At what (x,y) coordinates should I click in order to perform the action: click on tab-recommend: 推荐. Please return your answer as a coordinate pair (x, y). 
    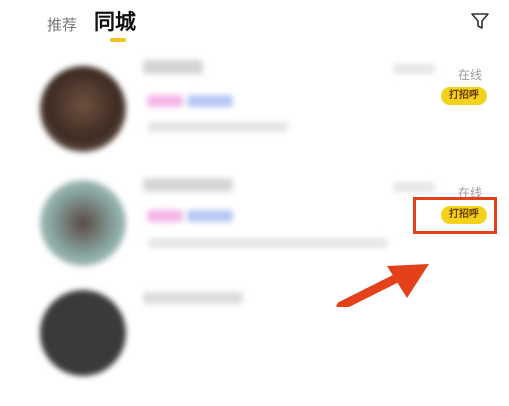
    Looking at the image, I should click on (62, 24).